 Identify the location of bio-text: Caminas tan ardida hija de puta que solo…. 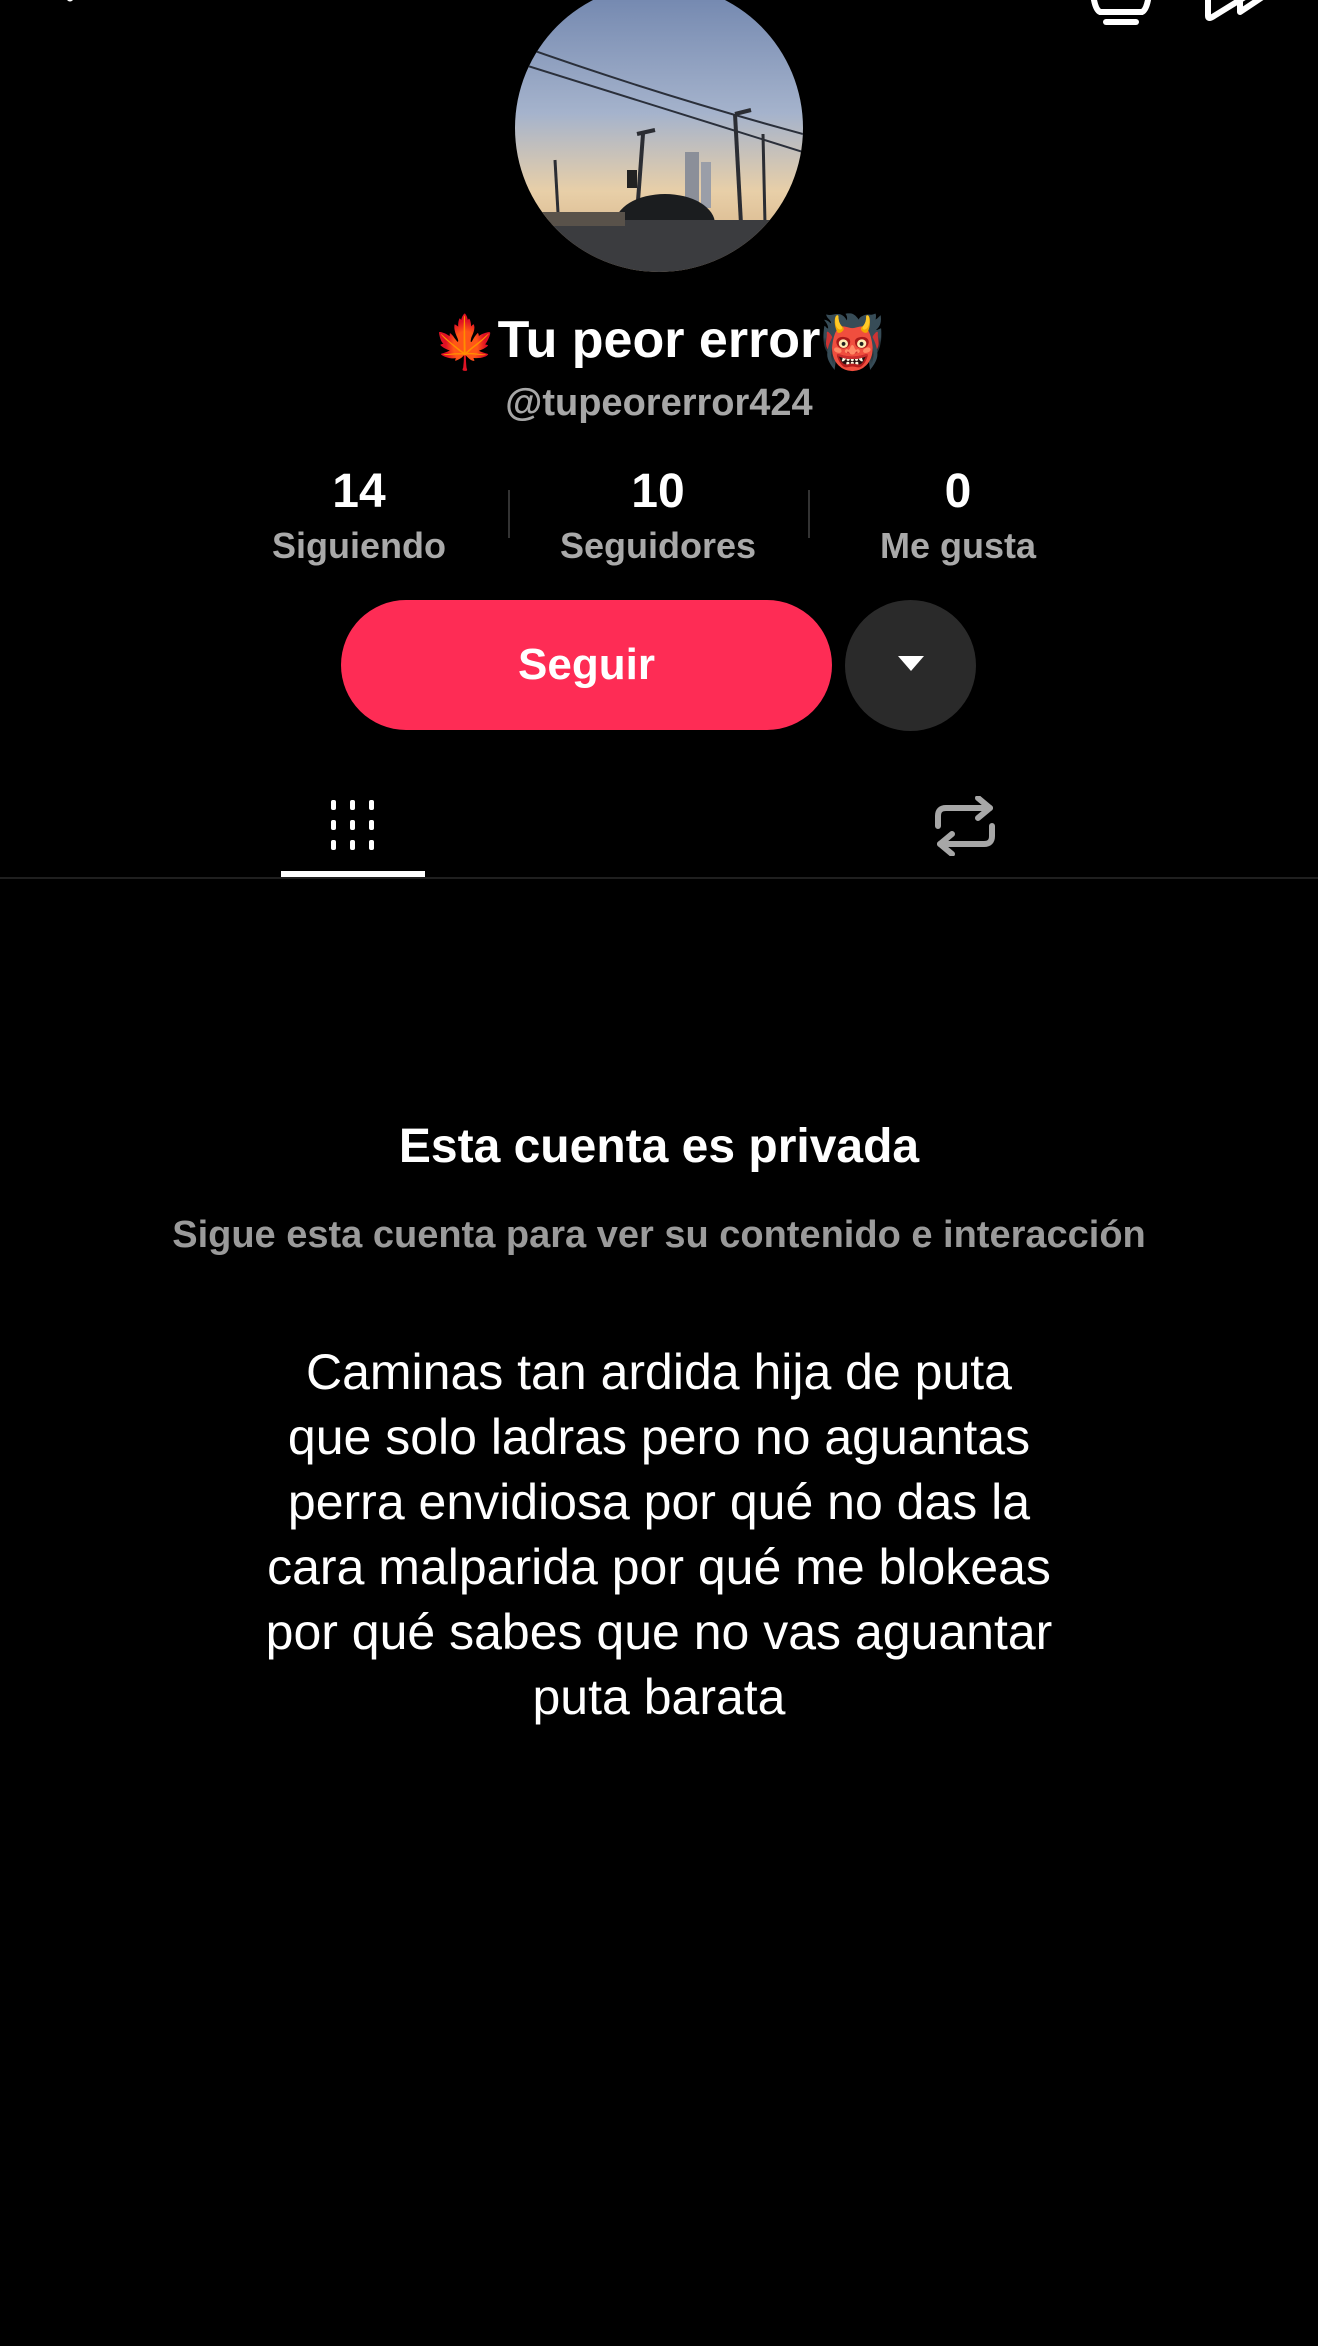
(659, 1534).